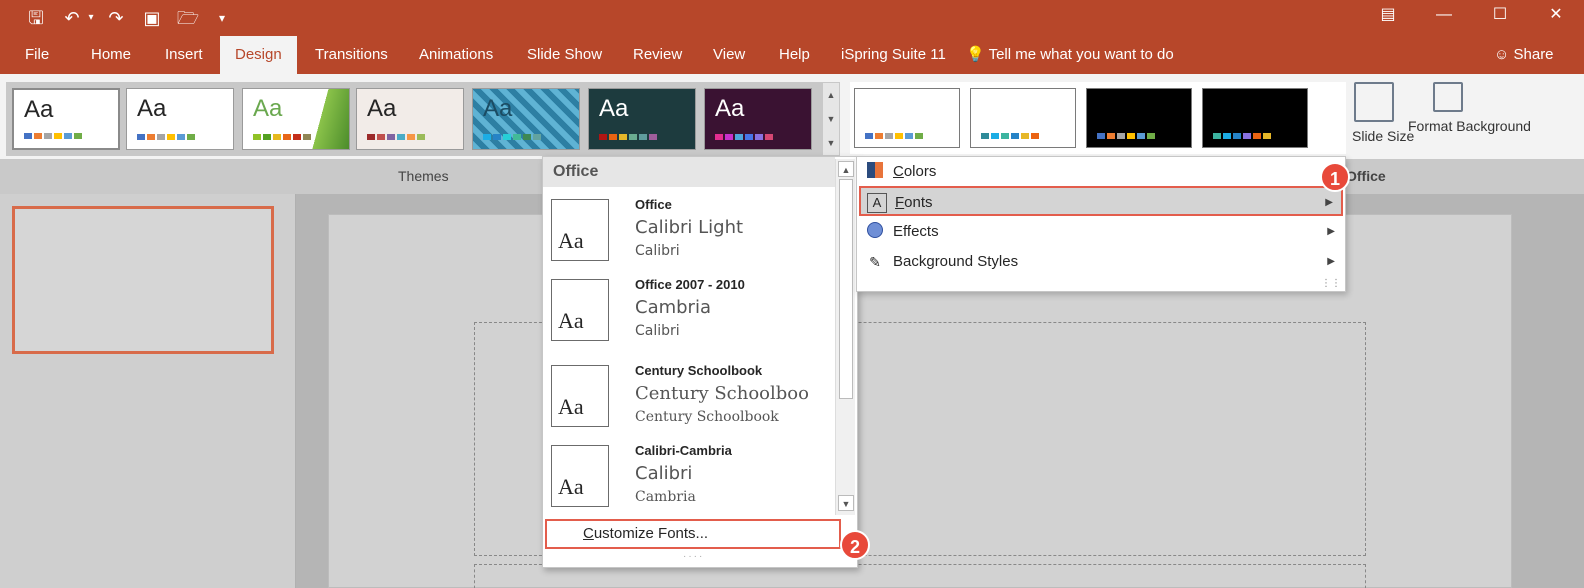  What do you see at coordinates (111, 55) in the screenshot?
I see `tab-home: Home` at bounding box center [111, 55].